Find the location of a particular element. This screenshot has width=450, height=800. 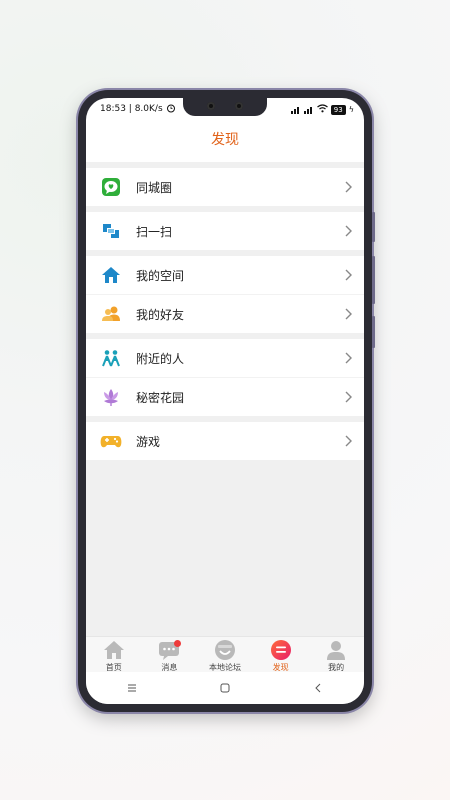

menu-item-my-space: 我的空间 is located at coordinates (225, 275).